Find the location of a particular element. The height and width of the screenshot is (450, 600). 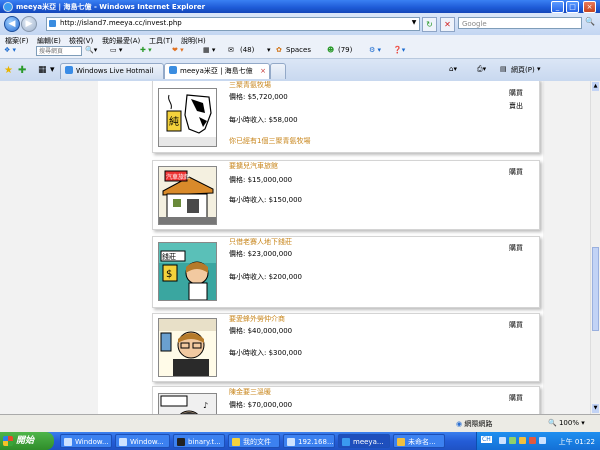

search-icon: 🔍 is located at coordinates (590, 23).